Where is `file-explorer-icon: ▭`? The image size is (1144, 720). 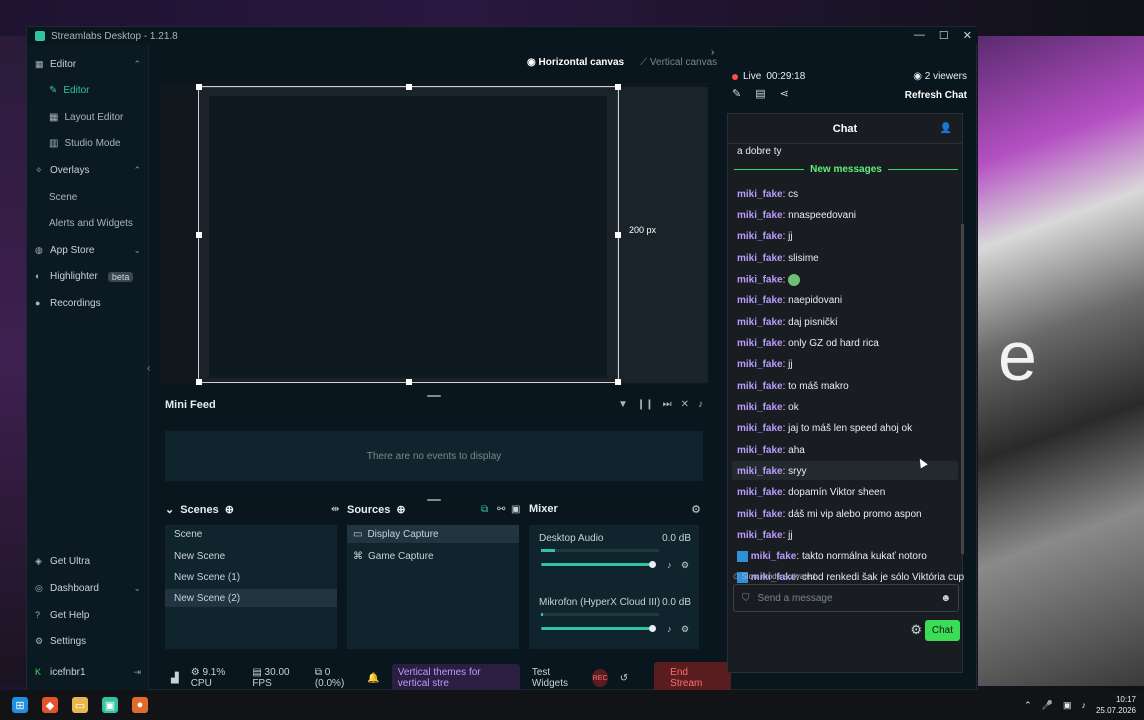
file-explorer-icon: ▭ is located at coordinates (80, 705).